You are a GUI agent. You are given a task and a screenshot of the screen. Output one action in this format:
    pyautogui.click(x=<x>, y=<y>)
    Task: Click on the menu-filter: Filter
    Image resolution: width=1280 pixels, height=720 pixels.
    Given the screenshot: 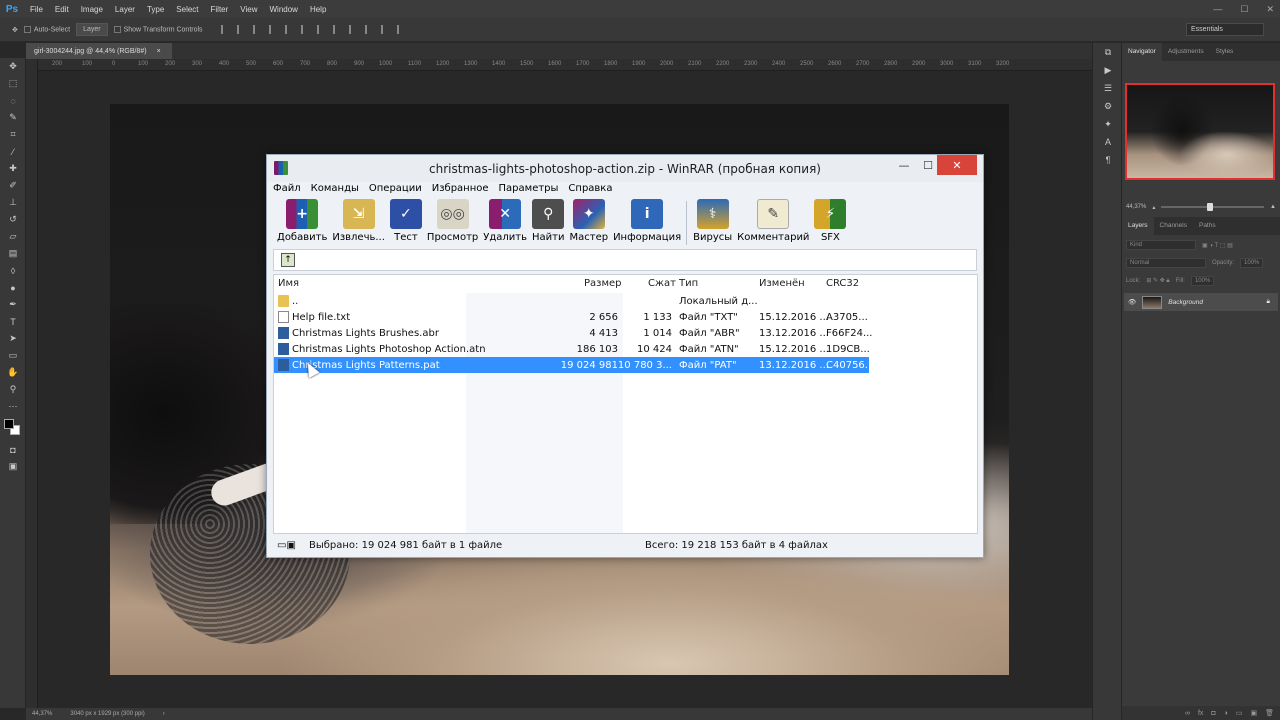 What is the action you would take?
    pyautogui.click(x=220, y=9)
    